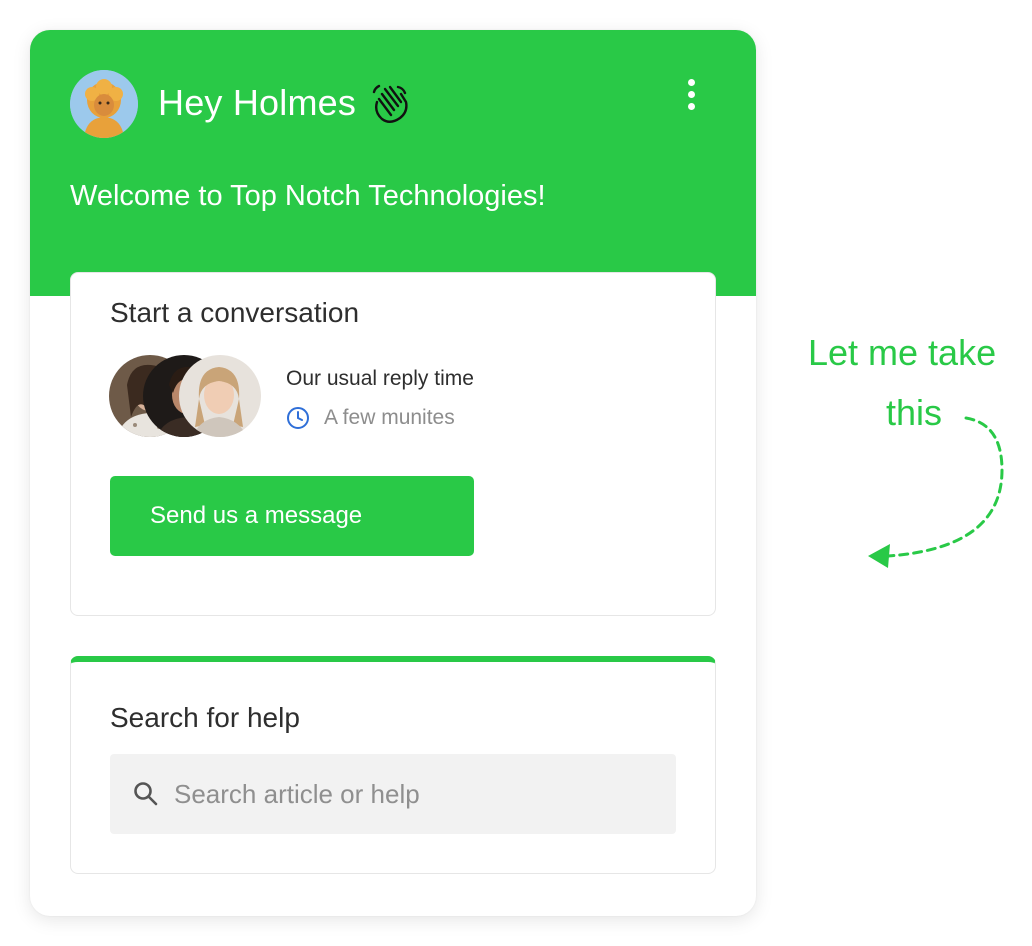 The width and height of the screenshot is (1032, 946). Describe the element at coordinates (308, 196) in the screenshot. I see `welcome-message: Welcome to Top Notch Technologies!` at that location.